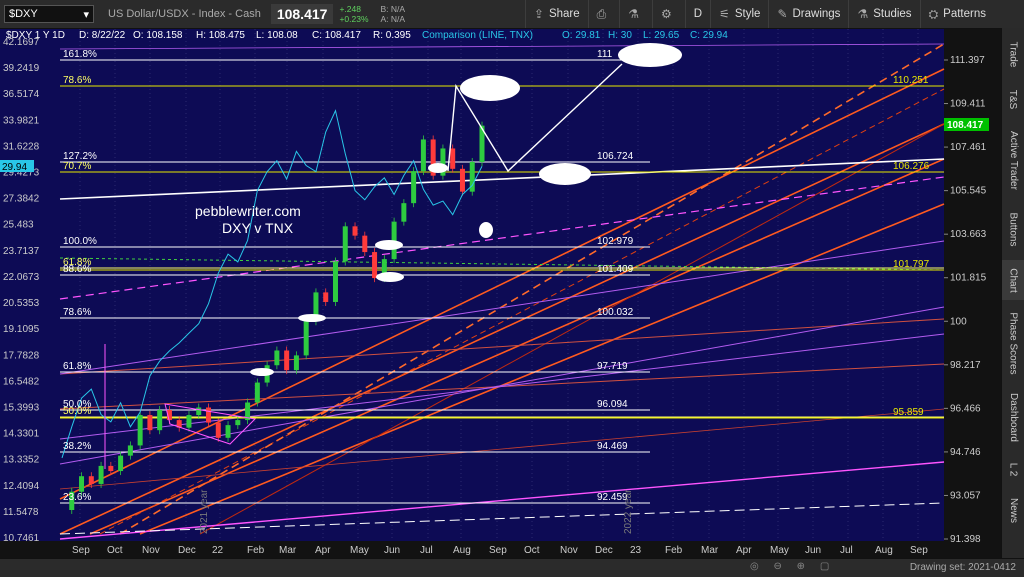 The width and height of the screenshot is (1024, 577). Describe the element at coordinates (884, 550) in the screenshot. I see `time-tick-label: Aug` at that location.